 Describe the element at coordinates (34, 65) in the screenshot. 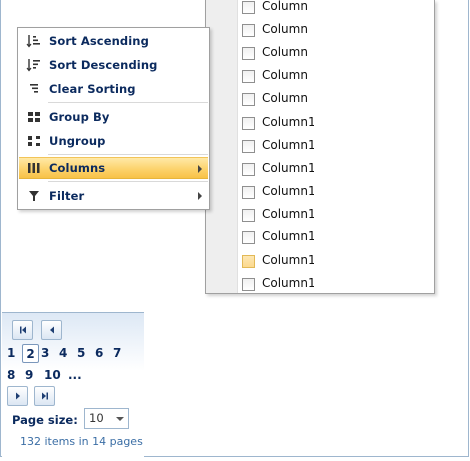

I see `sort-descending-icon` at that location.